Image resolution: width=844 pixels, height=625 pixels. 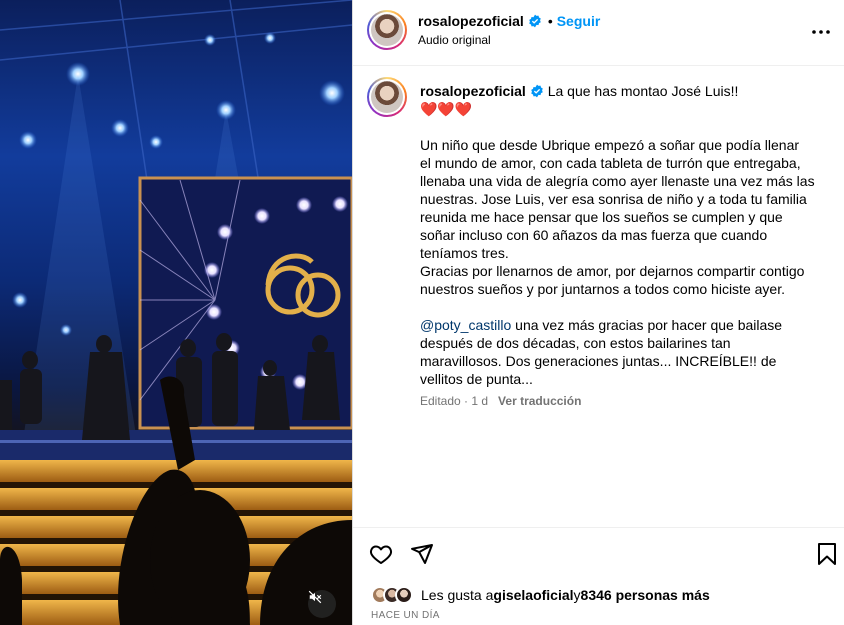 I want to click on like-button, so click(x=381, y=554).